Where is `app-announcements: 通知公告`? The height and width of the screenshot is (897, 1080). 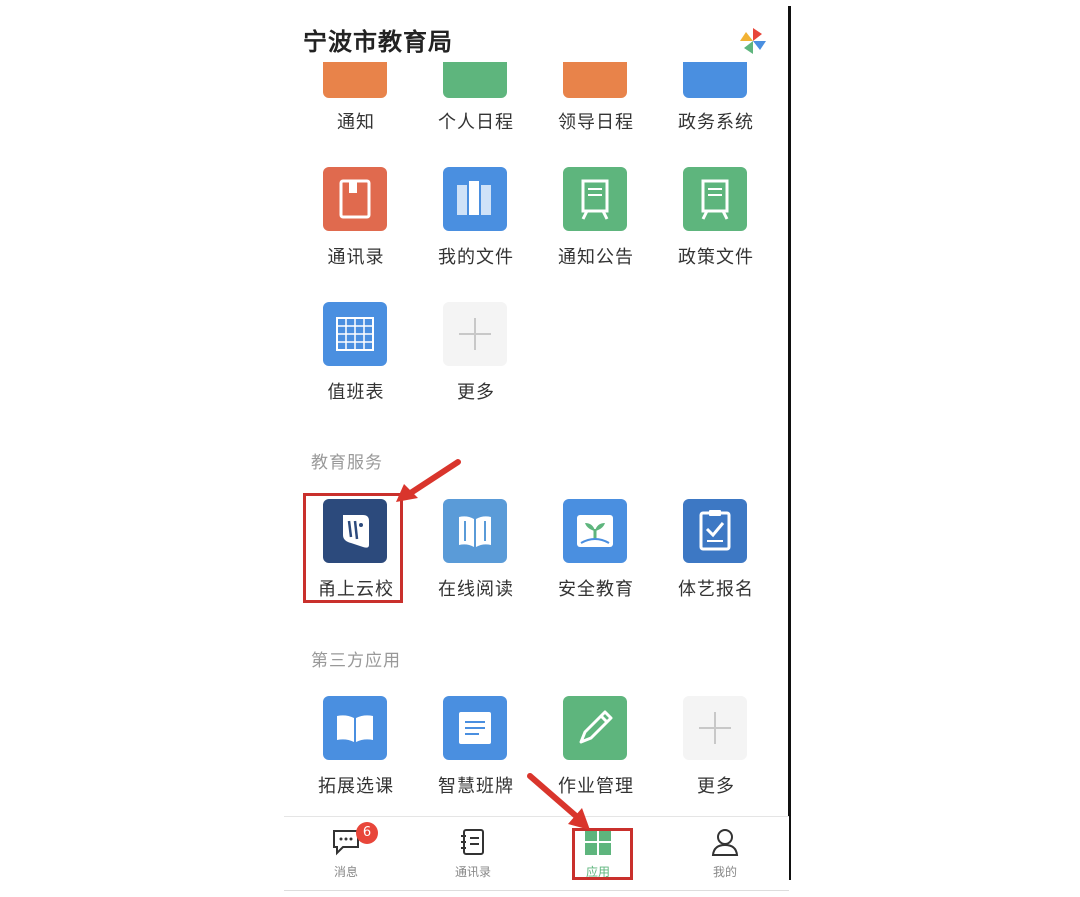 app-announcements: 通知公告 is located at coordinates (596, 227).